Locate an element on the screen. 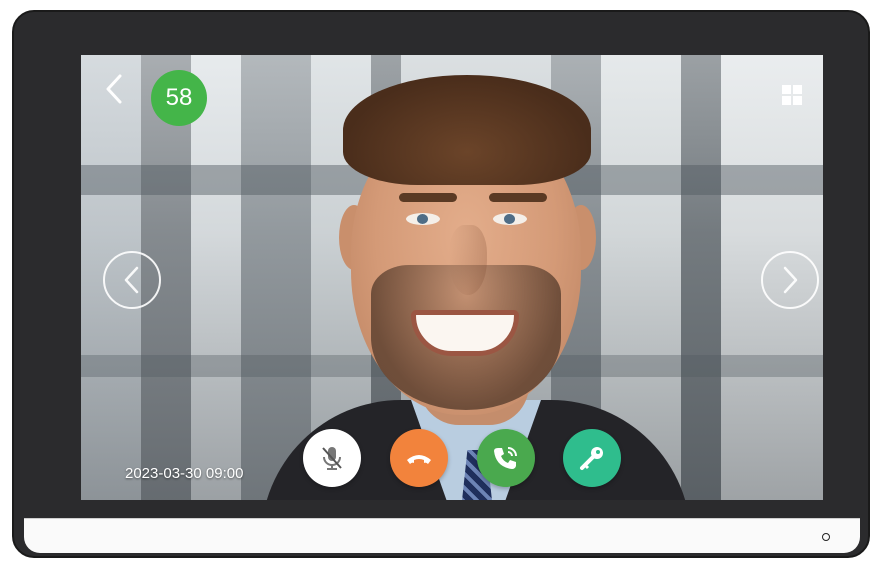 The width and height of the screenshot is (878, 565). layout-toggle-button is located at coordinates (793, 96).